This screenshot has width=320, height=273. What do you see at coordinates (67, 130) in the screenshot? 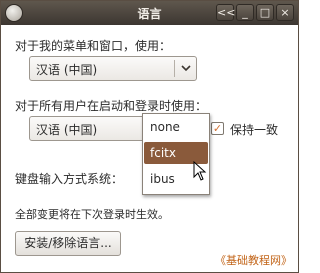
I see `all-users-language-value: 汉语 (中国)` at bounding box center [67, 130].